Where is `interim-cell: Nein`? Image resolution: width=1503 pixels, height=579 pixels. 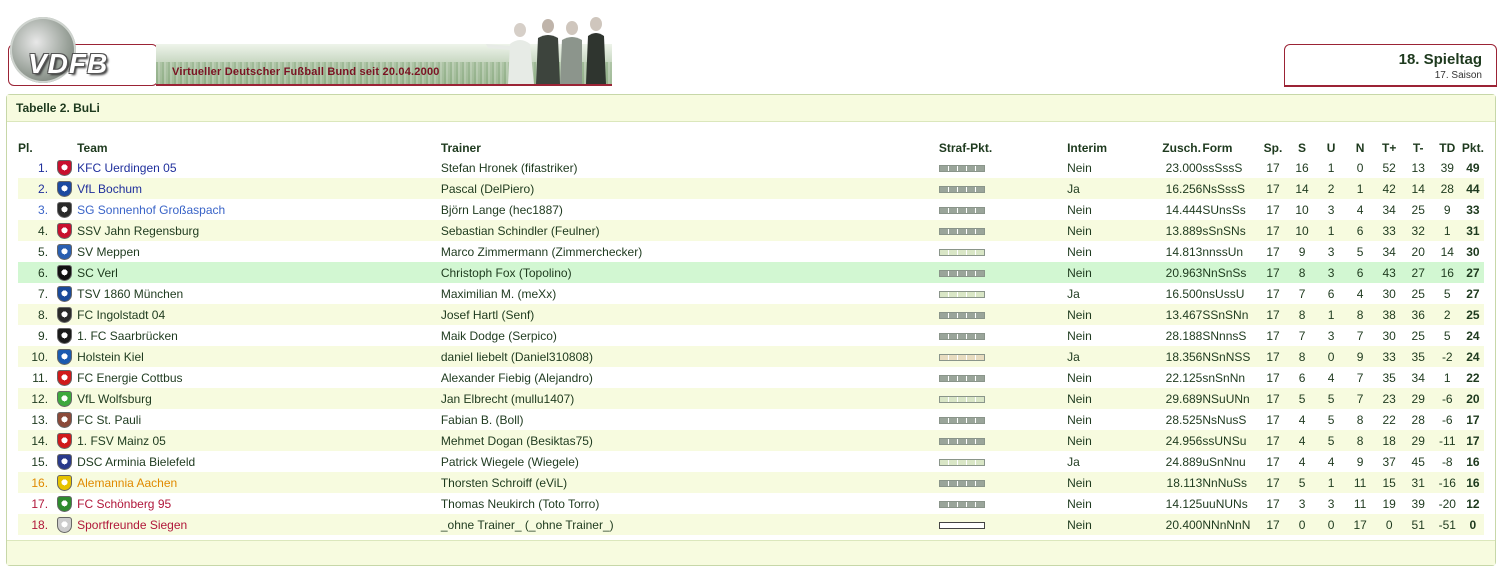
interim-cell: Nein is located at coordinates (1115, 230).